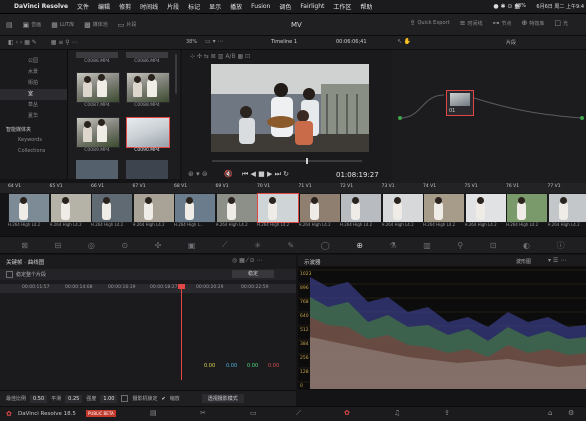  Describe the element at coordinates (427, 245) in the screenshot. I see `blur-icon: ▥` at that location.